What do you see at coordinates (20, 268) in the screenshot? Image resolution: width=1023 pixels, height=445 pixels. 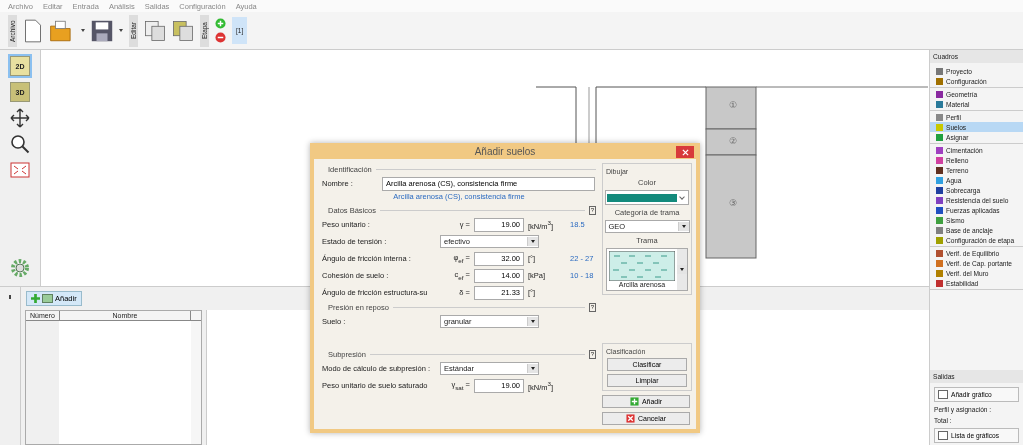 I see `settings-icon` at bounding box center [20, 268].